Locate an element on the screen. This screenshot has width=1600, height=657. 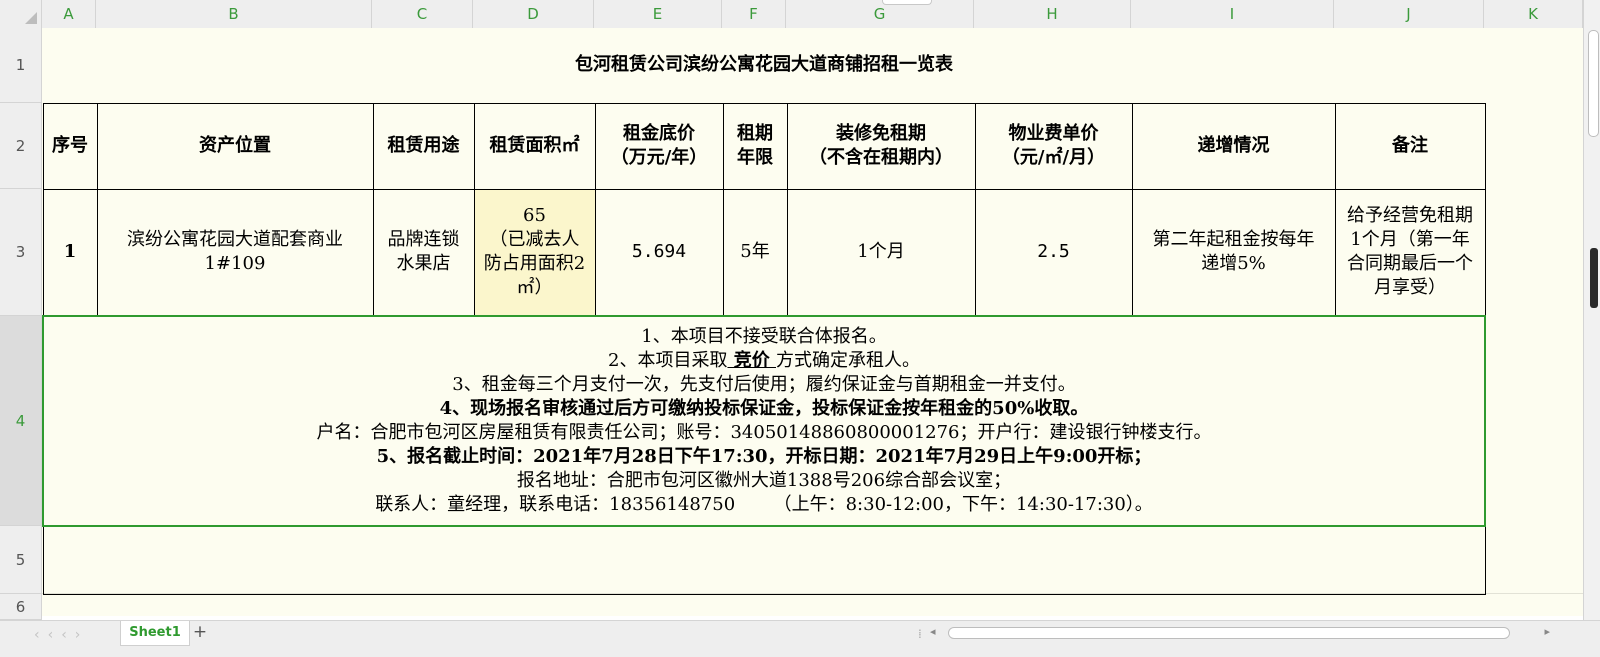
note-line-2-post: 方式确定承租人。 is located at coordinates (848, 360).